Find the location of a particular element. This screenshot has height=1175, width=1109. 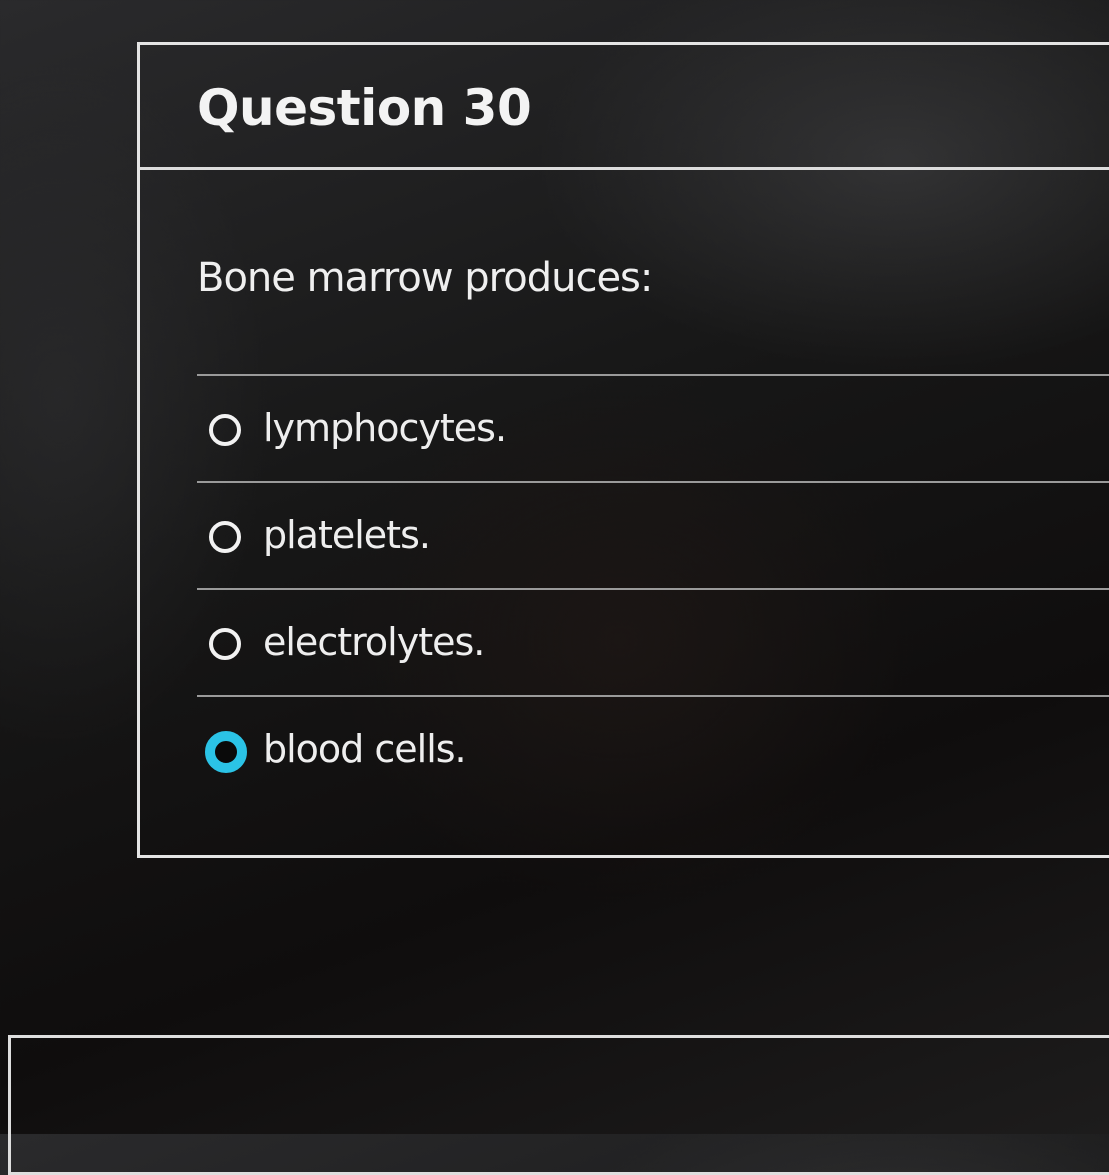

question-prompt: Bone marrow produces: is located at coordinates (425, 278).